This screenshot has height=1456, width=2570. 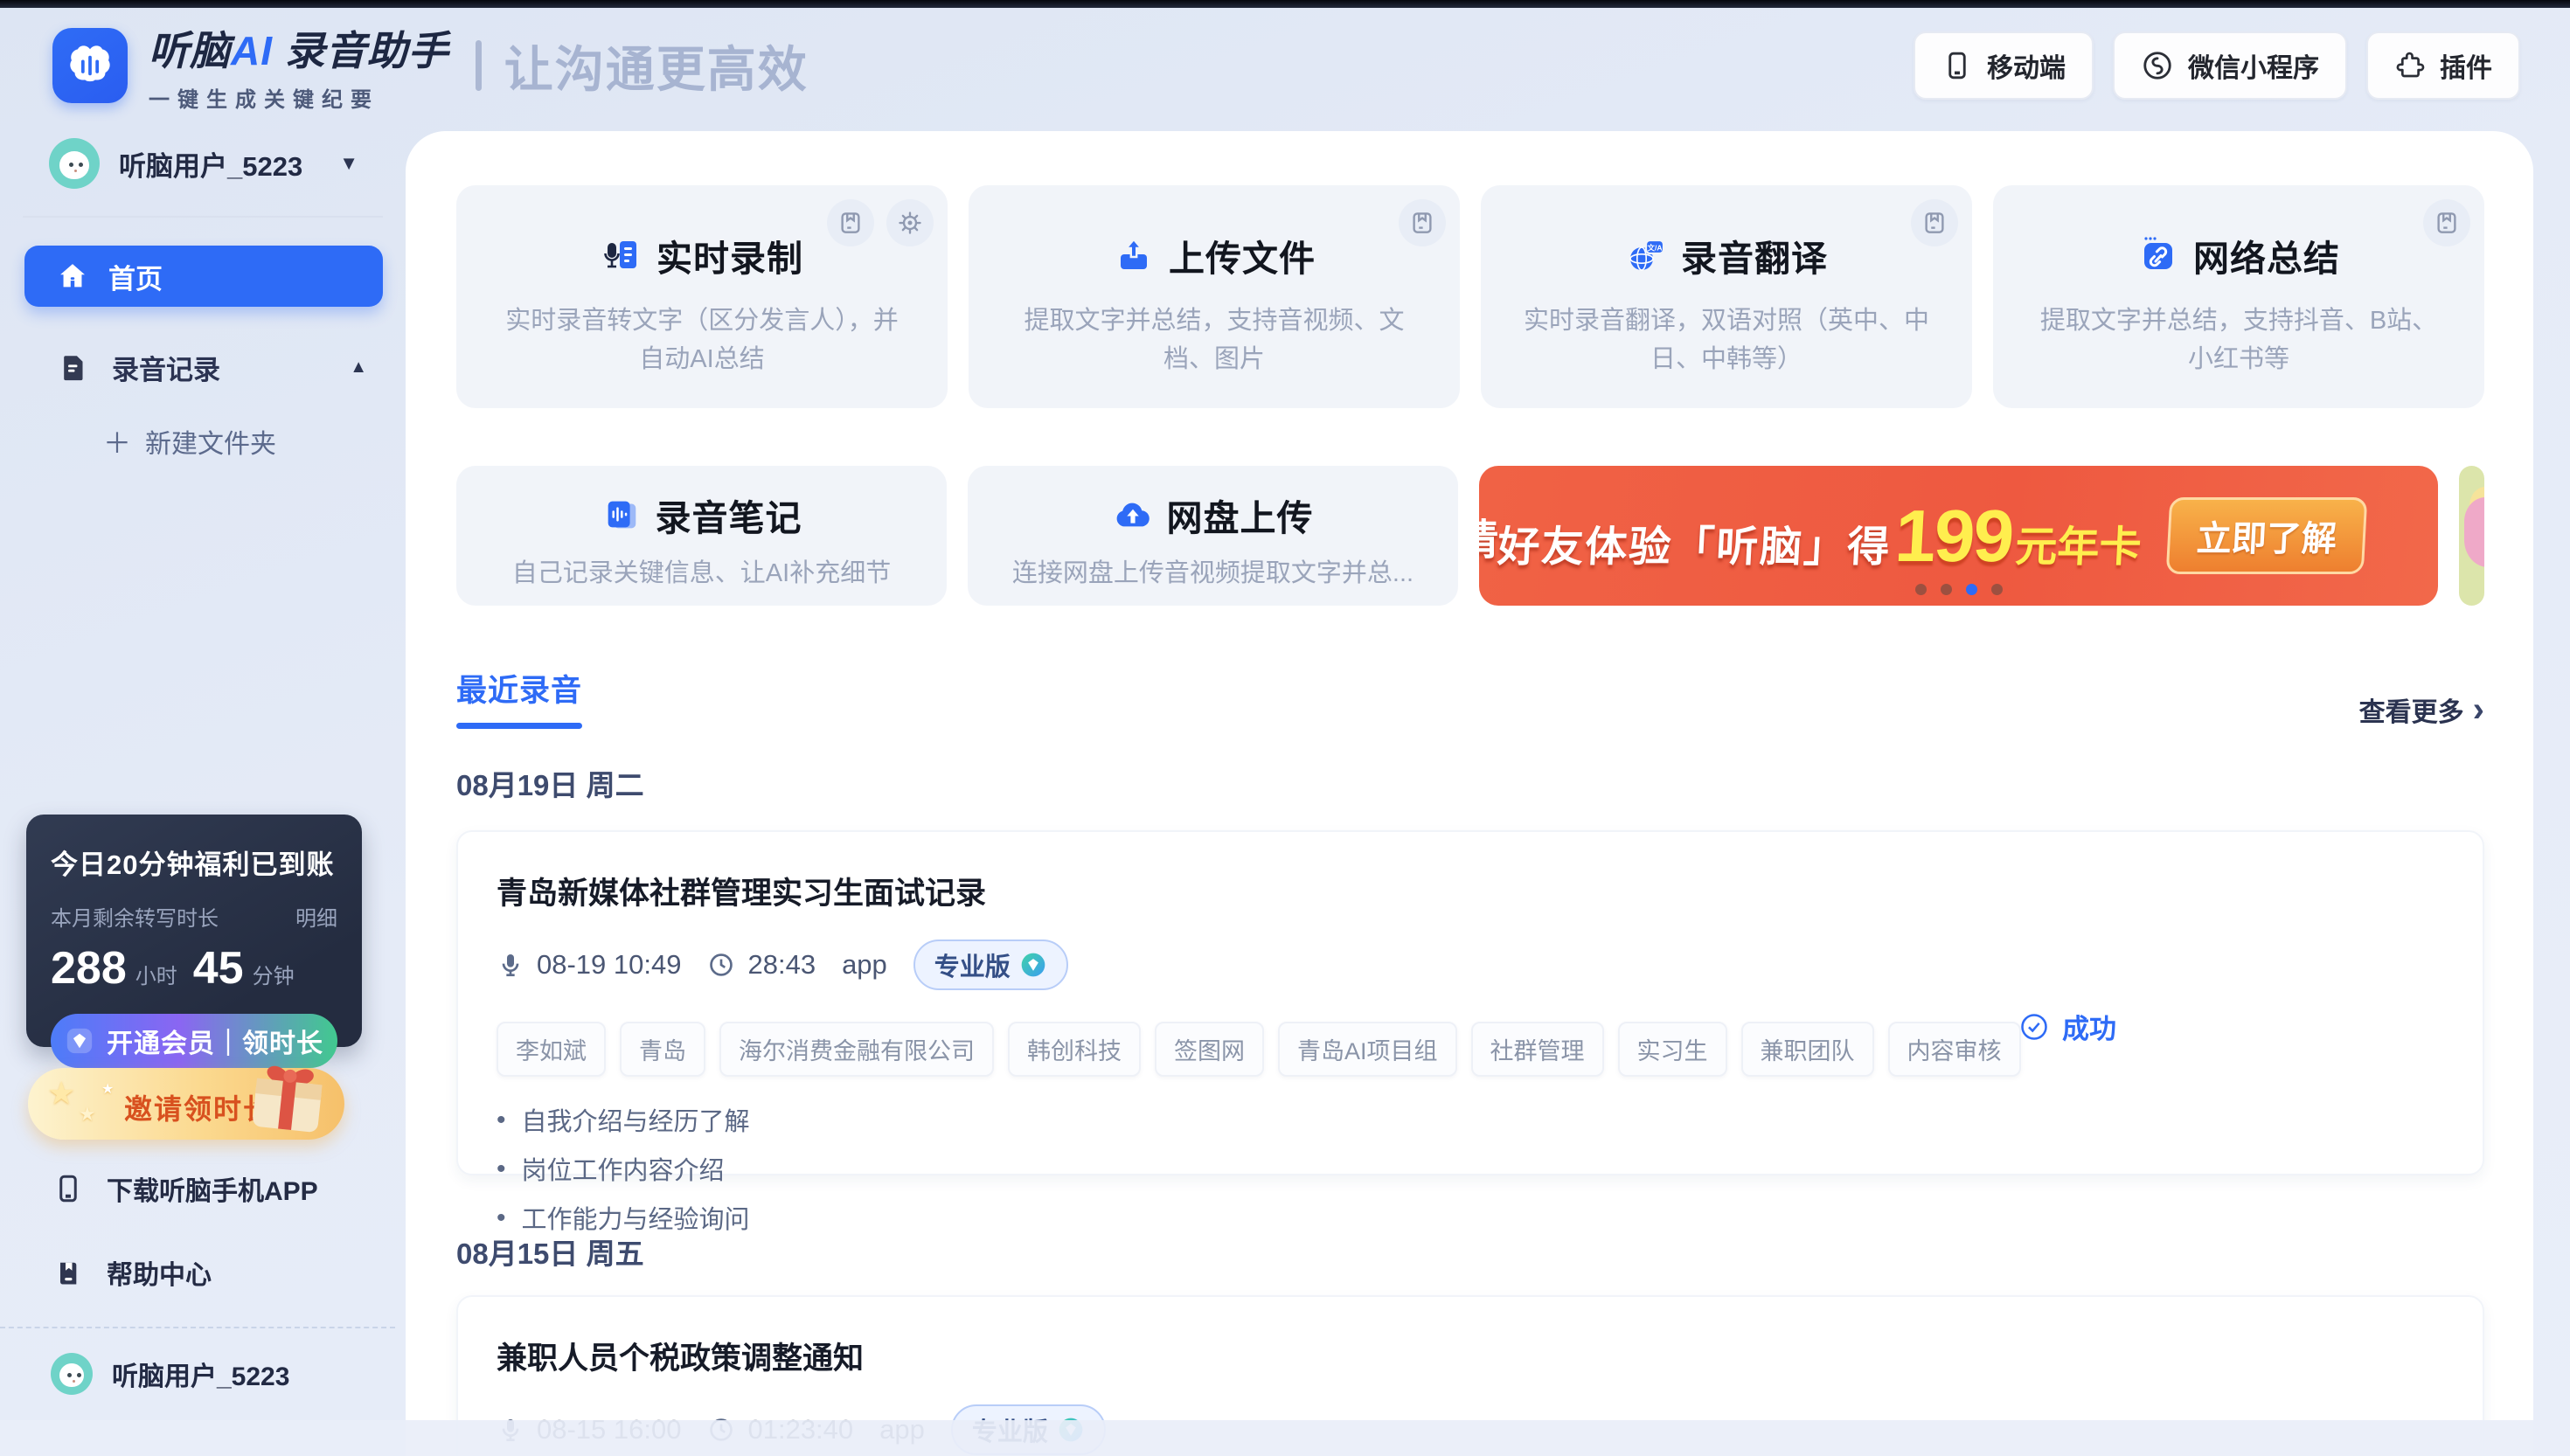 What do you see at coordinates (203, 217) in the screenshot?
I see `sidebar-divider` at bounding box center [203, 217].